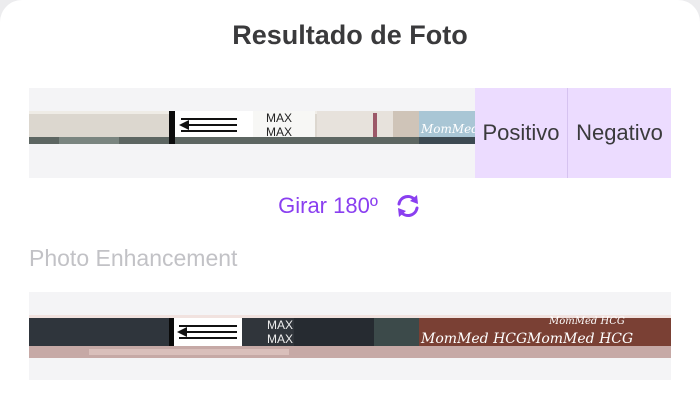 This screenshot has width=700, height=420. Describe the element at coordinates (350, 35) in the screenshot. I see `page-title: Resultado de Foto` at that location.